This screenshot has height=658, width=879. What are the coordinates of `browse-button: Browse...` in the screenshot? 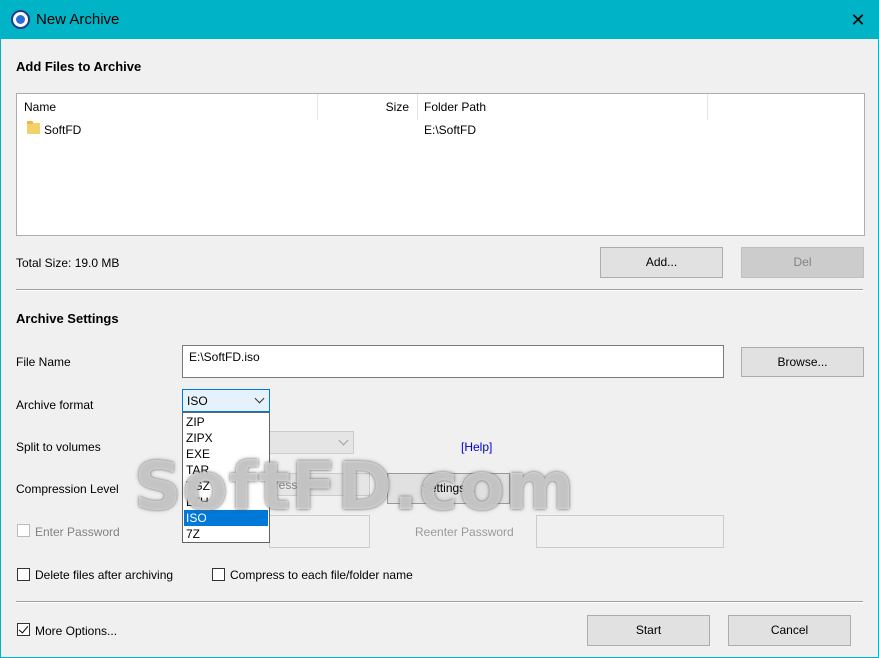 It's located at (802, 362).